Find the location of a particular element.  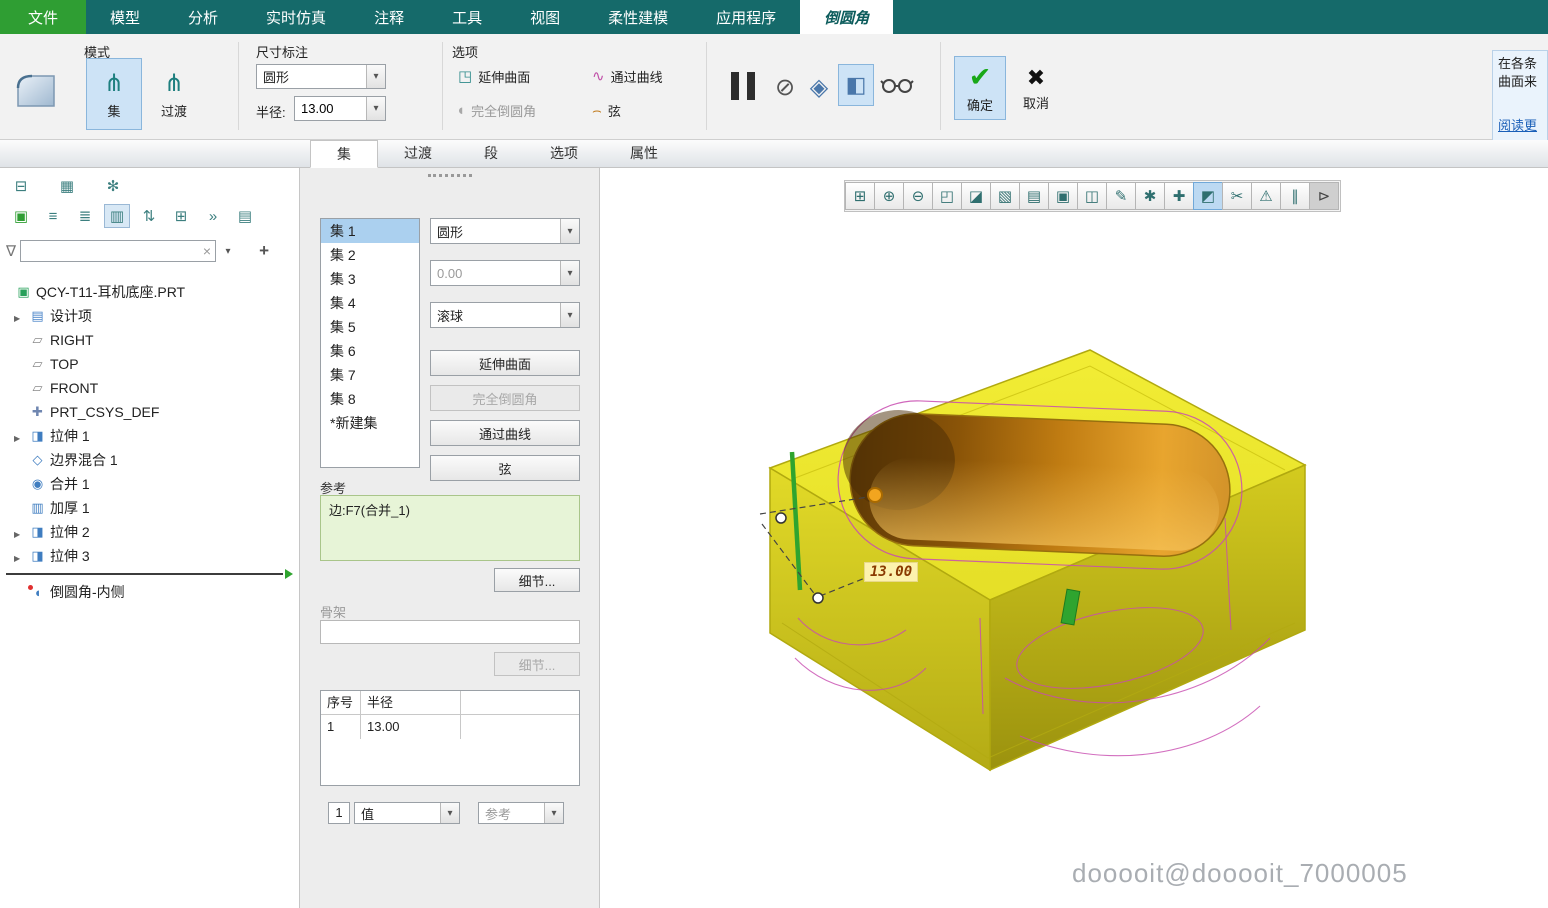

zoom-out-icon: ⊖ is located at coordinates (918, 196).